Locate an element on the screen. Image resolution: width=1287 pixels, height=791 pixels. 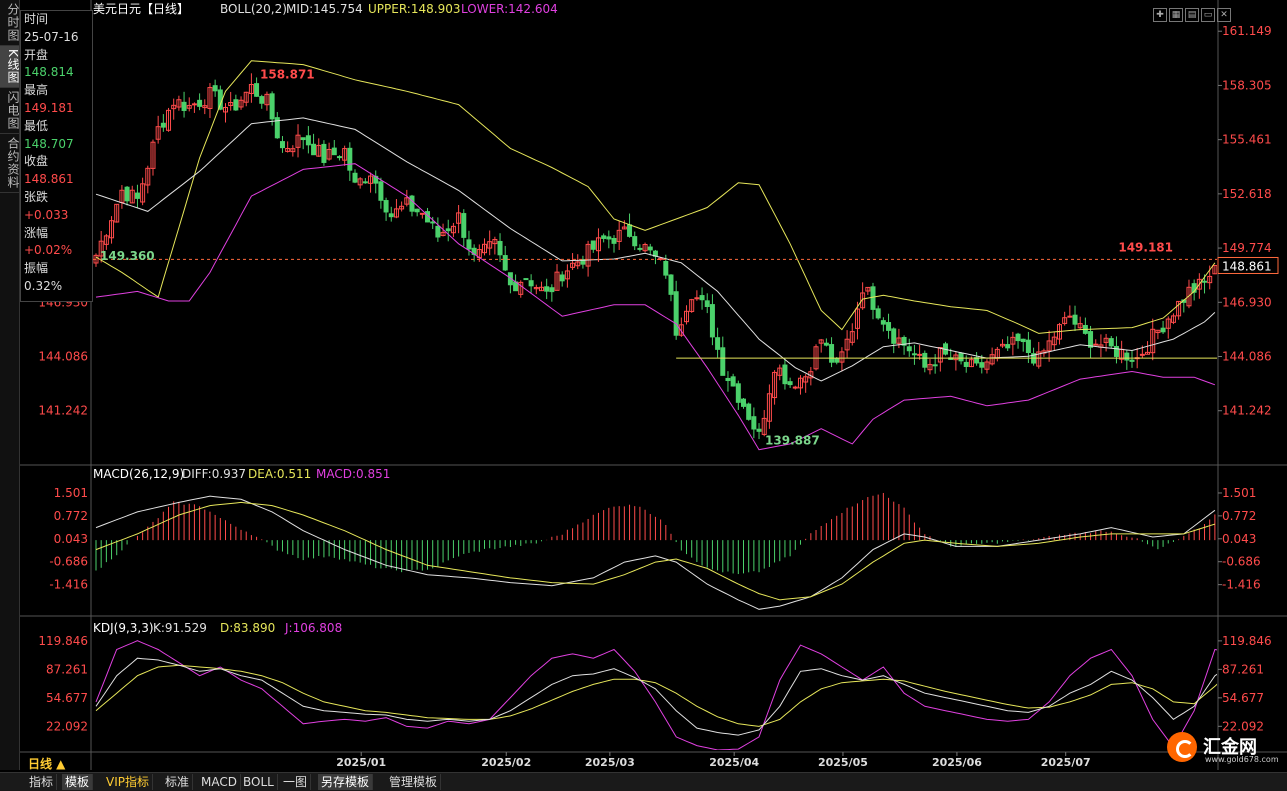
tab-contract: 合约资料 is located at coordinates (10, 163).